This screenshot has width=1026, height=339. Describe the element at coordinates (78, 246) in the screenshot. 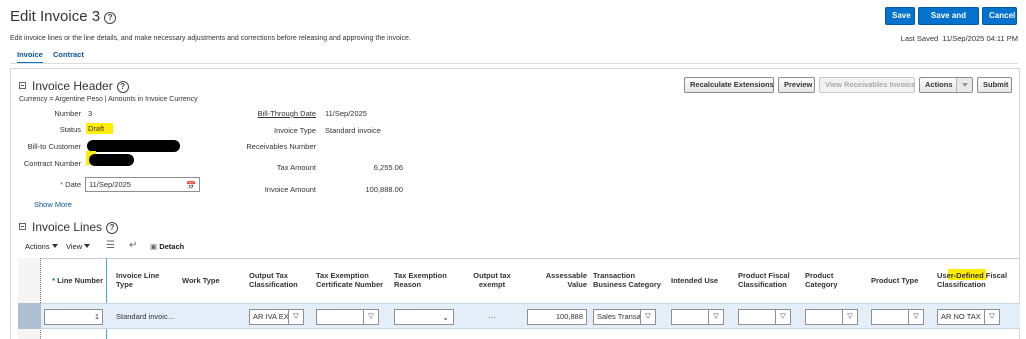

I see `lines-view-menu: View` at that location.